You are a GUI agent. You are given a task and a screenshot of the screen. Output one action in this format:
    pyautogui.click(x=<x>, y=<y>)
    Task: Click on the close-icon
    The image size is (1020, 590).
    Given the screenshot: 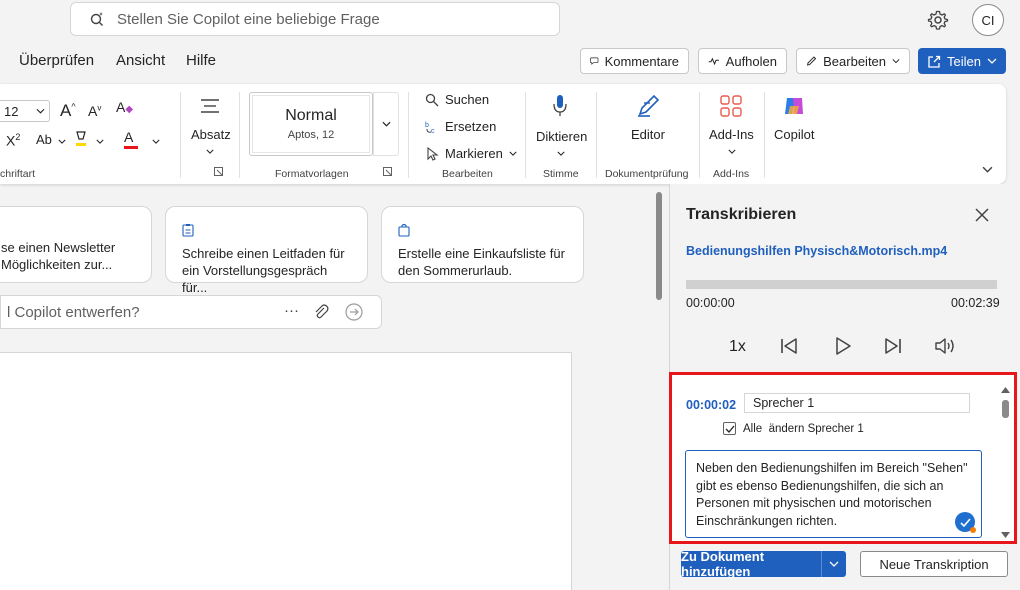 What is the action you would take?
    pyautogui.click(x=982, y=215)
    